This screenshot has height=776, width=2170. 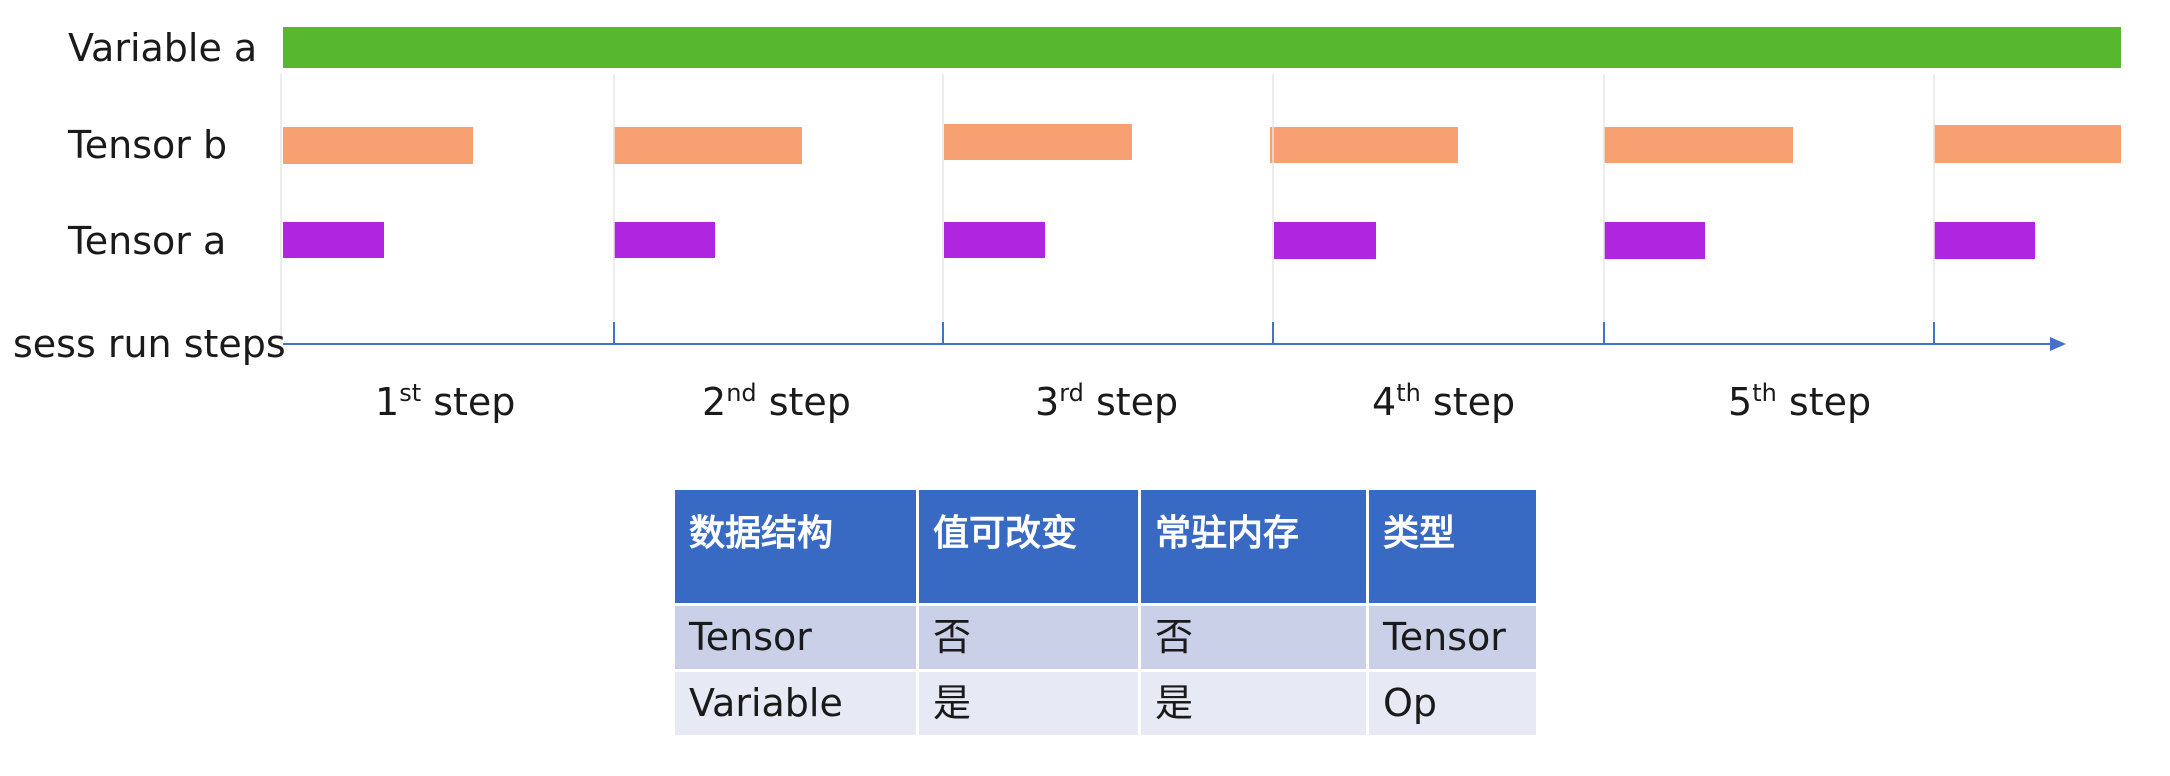 What do you see at coordinates (795, 703) in the screenshot?
I see `table-cell: Variable` at bounding box center [795, 703].